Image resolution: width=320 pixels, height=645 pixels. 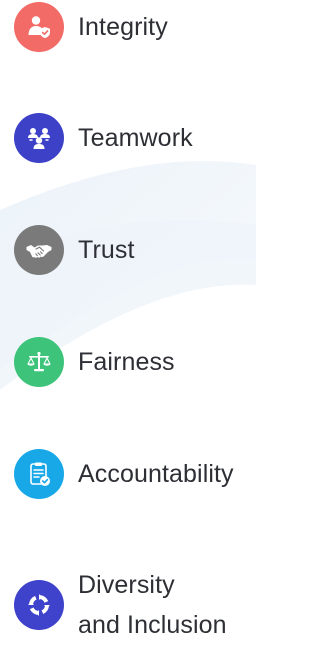 I want to click on value-label-line-1: Diversity, so click(x=126, y=585).